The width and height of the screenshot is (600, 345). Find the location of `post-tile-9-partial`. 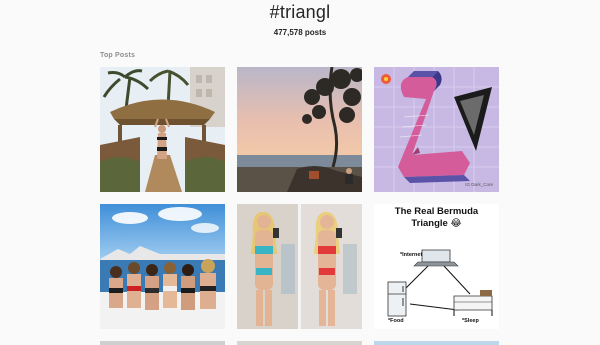

post-tile-9-partial is located at coordinates (436, 343).